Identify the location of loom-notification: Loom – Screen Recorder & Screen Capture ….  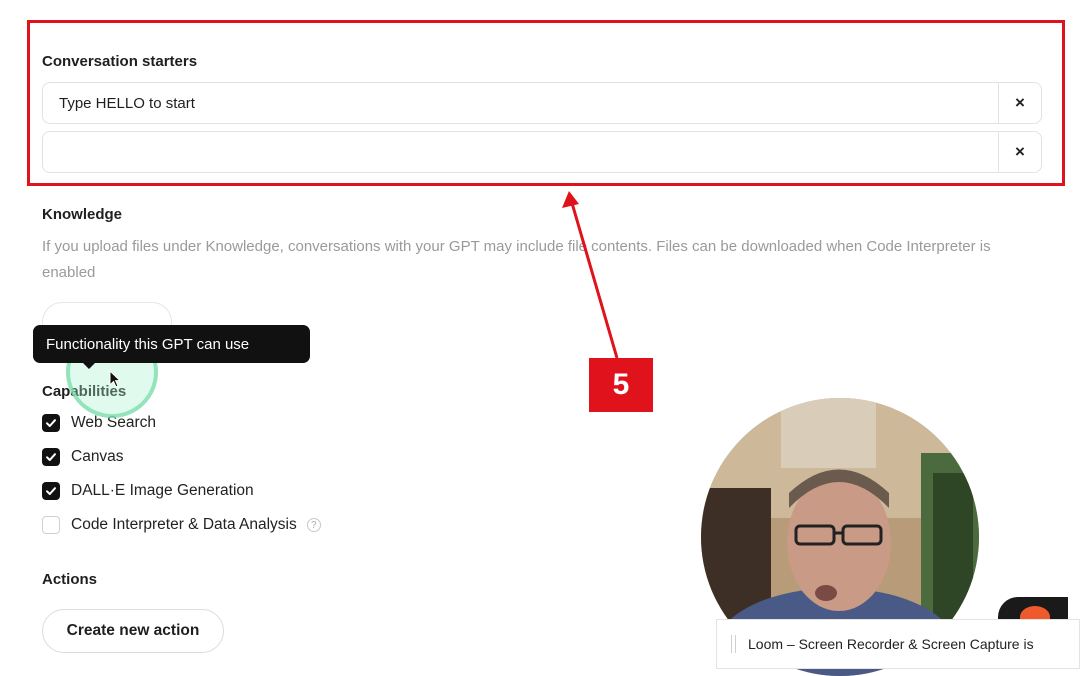
(898, 644).